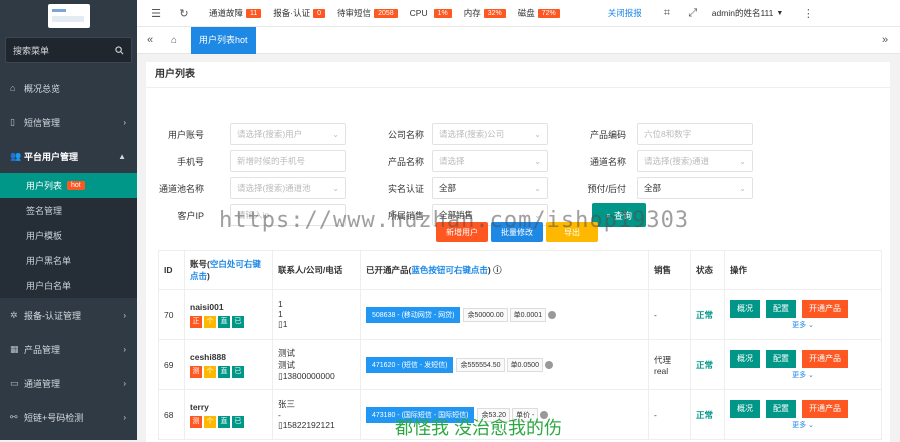 The height and width of the screenshot is (442, 900). What do you see at coordinates (228, 414) in the screenshot?
I see `cell-account: terry 测个直已` at bounding box center [228, 414].